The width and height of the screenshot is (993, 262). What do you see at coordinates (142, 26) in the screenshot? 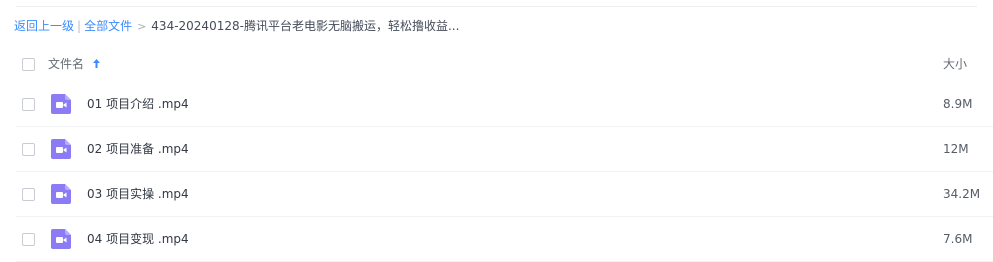
I see `breadcrumb-arrow: >` at bounding box center [142, 26].